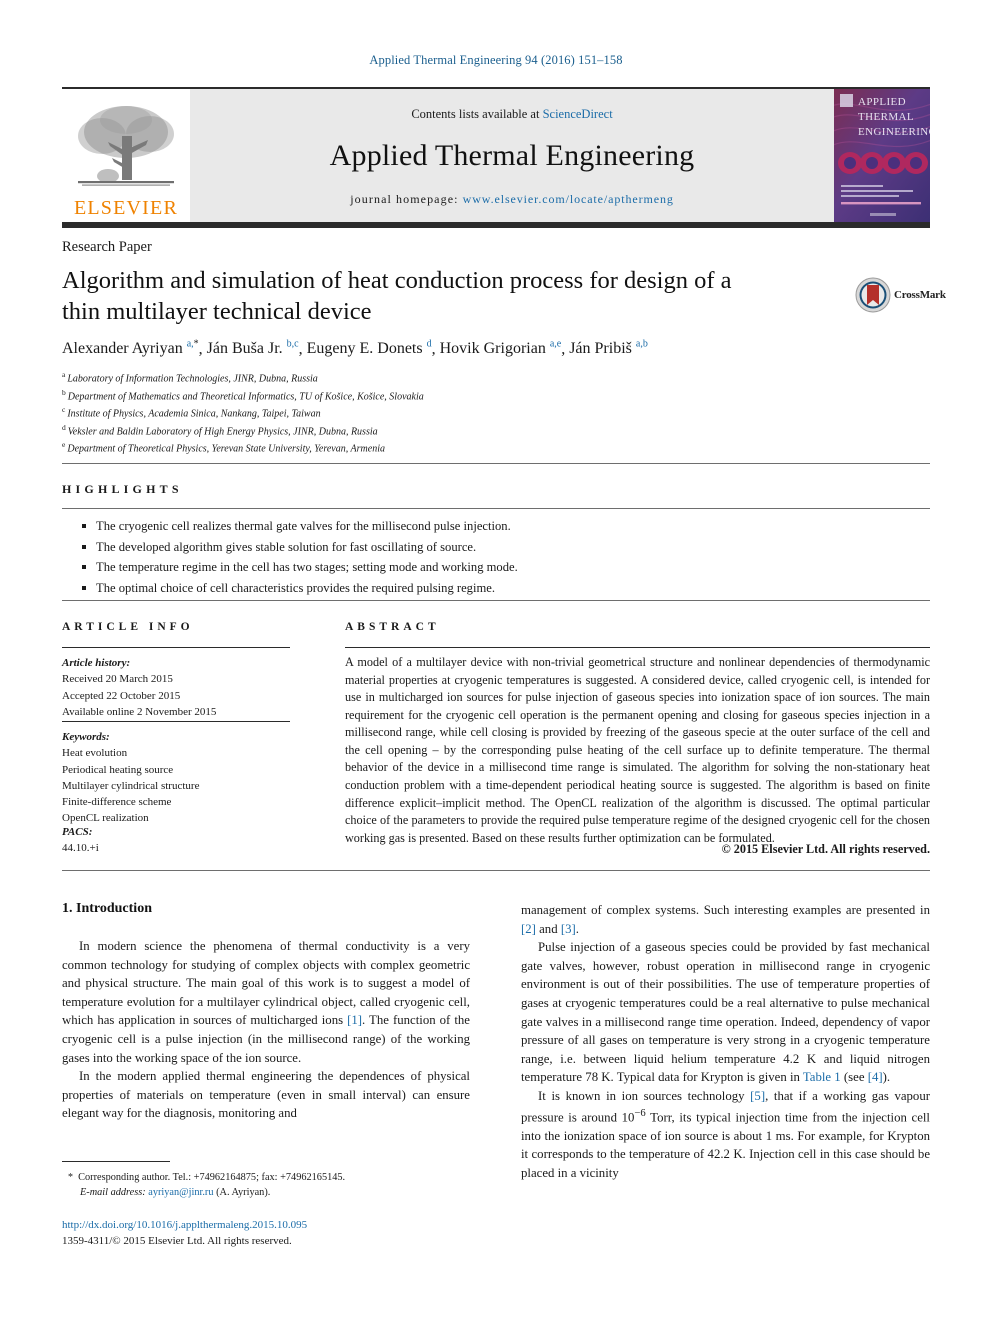 This screenshot has width=992, height=1323. I want to click on author-name: Hovik Grigorian, so click(492, 349).